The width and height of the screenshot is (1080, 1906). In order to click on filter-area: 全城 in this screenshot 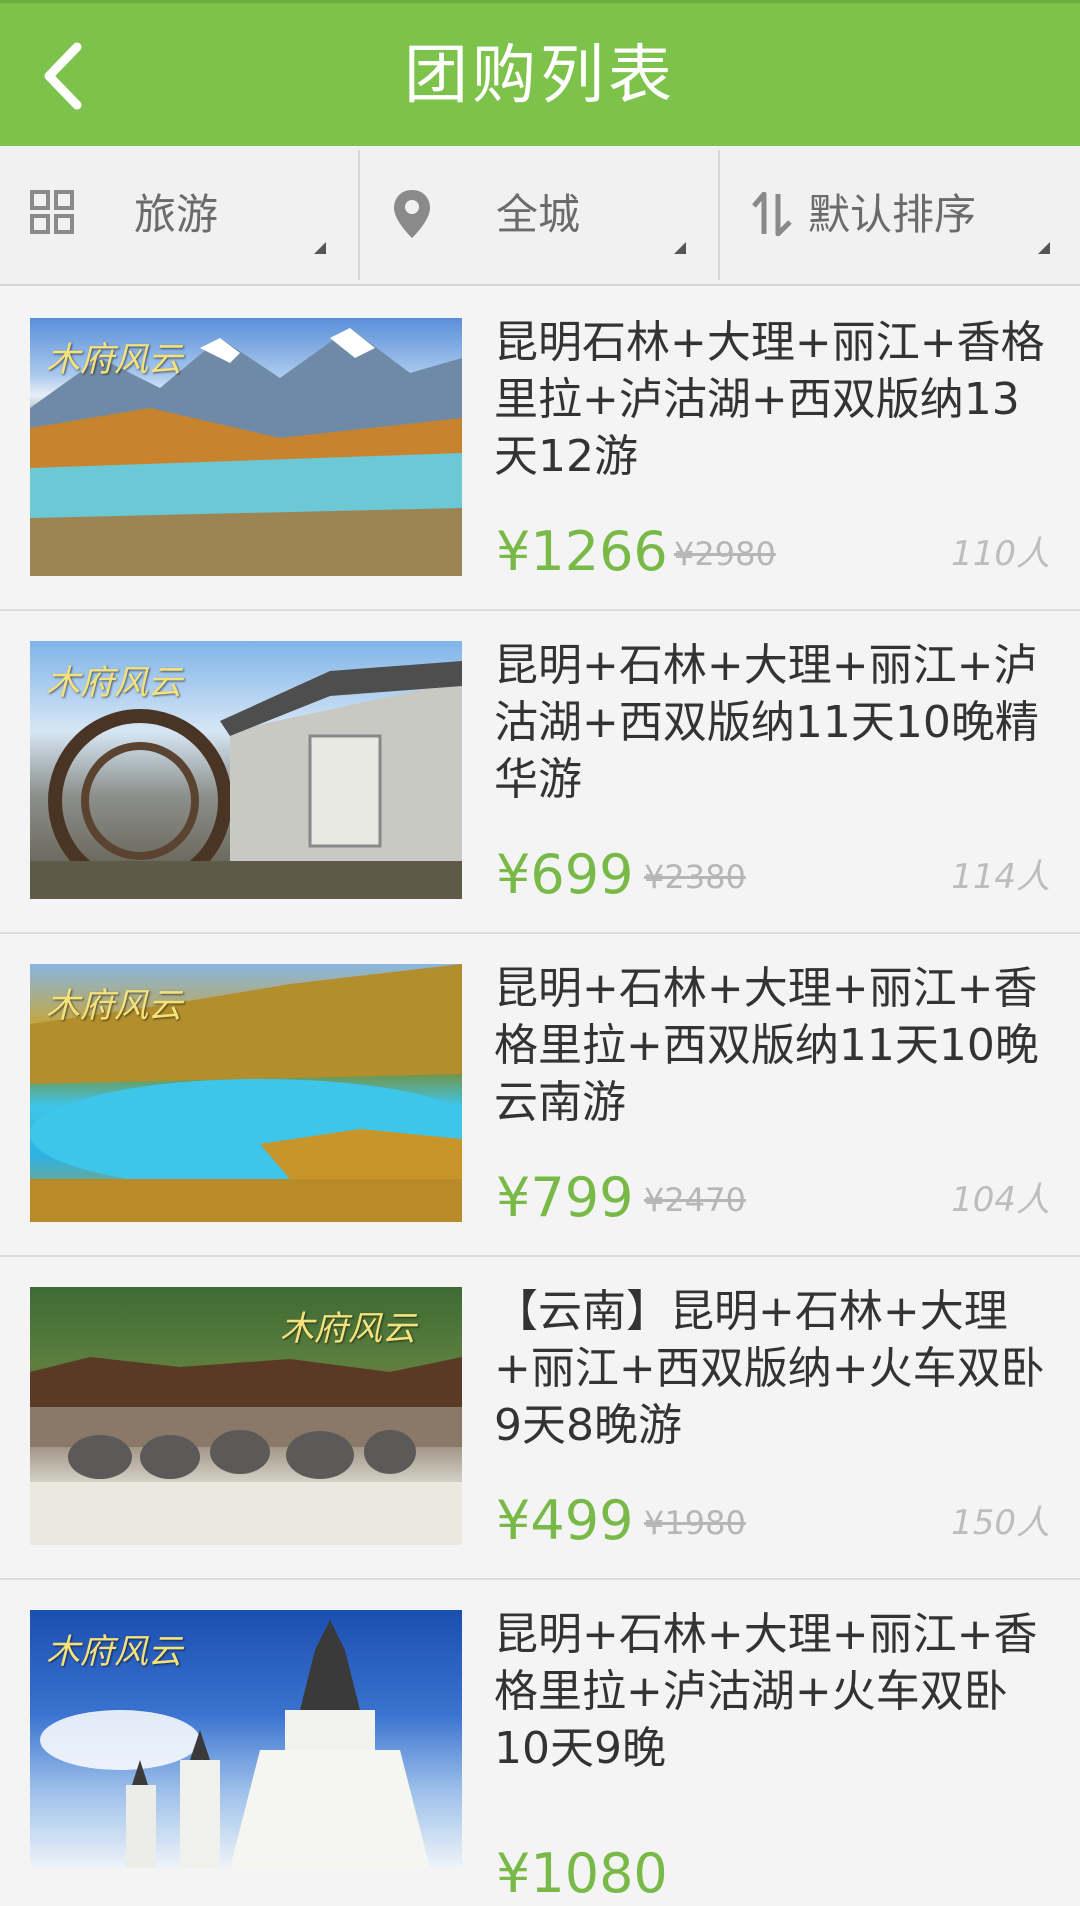, I will do `click(539, 215)`.